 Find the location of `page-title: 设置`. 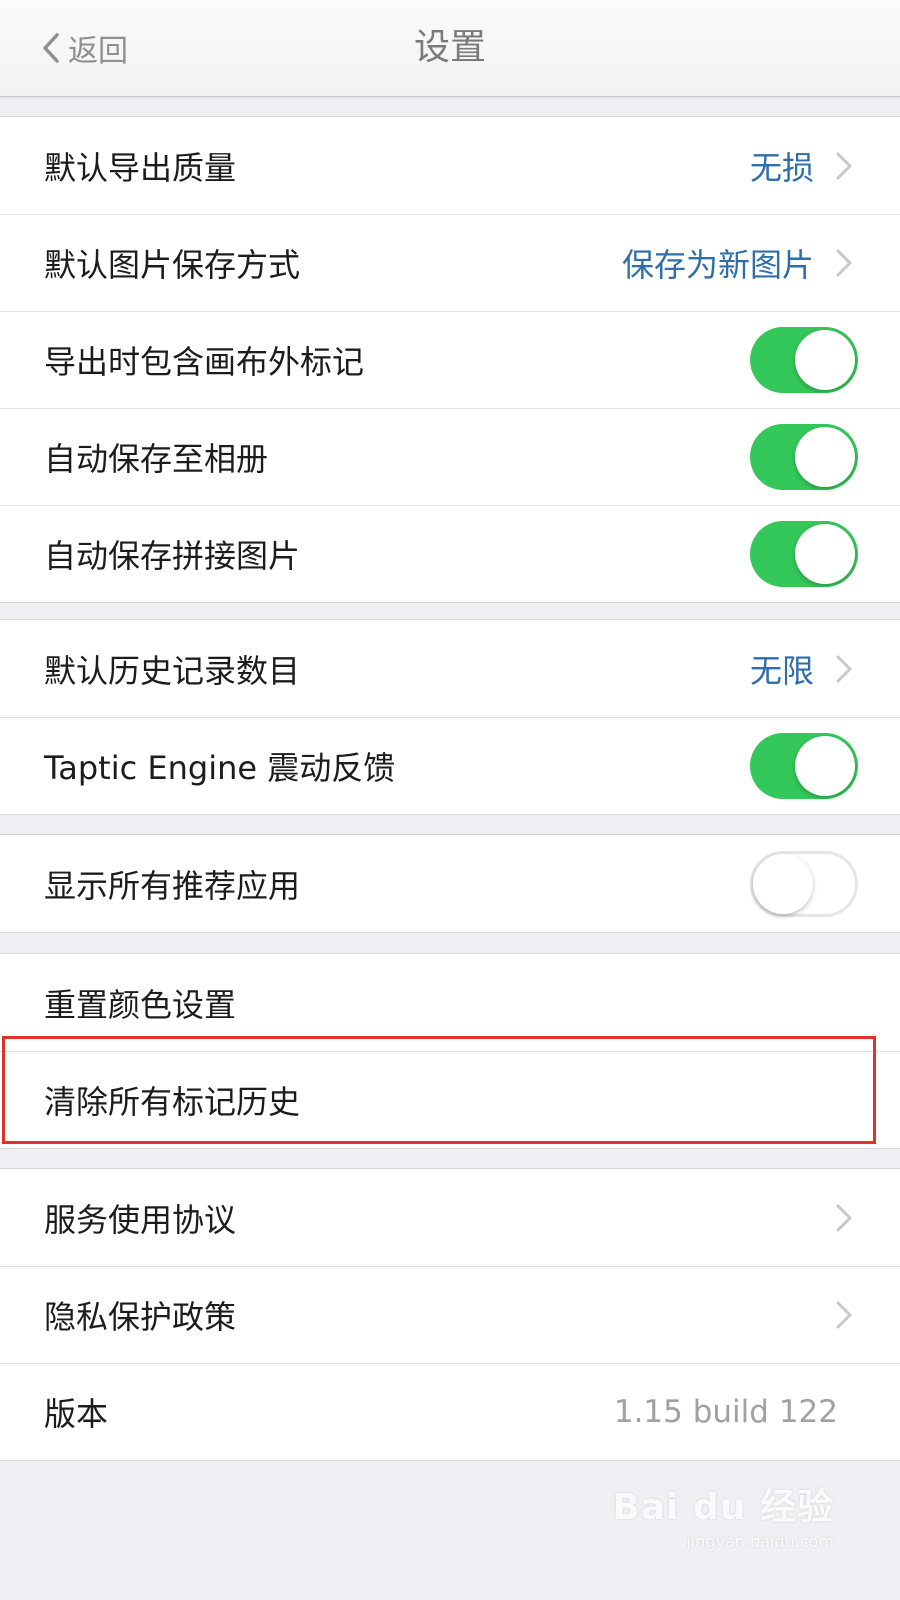

page-title: 设置 is located at coordinates (449, 47).